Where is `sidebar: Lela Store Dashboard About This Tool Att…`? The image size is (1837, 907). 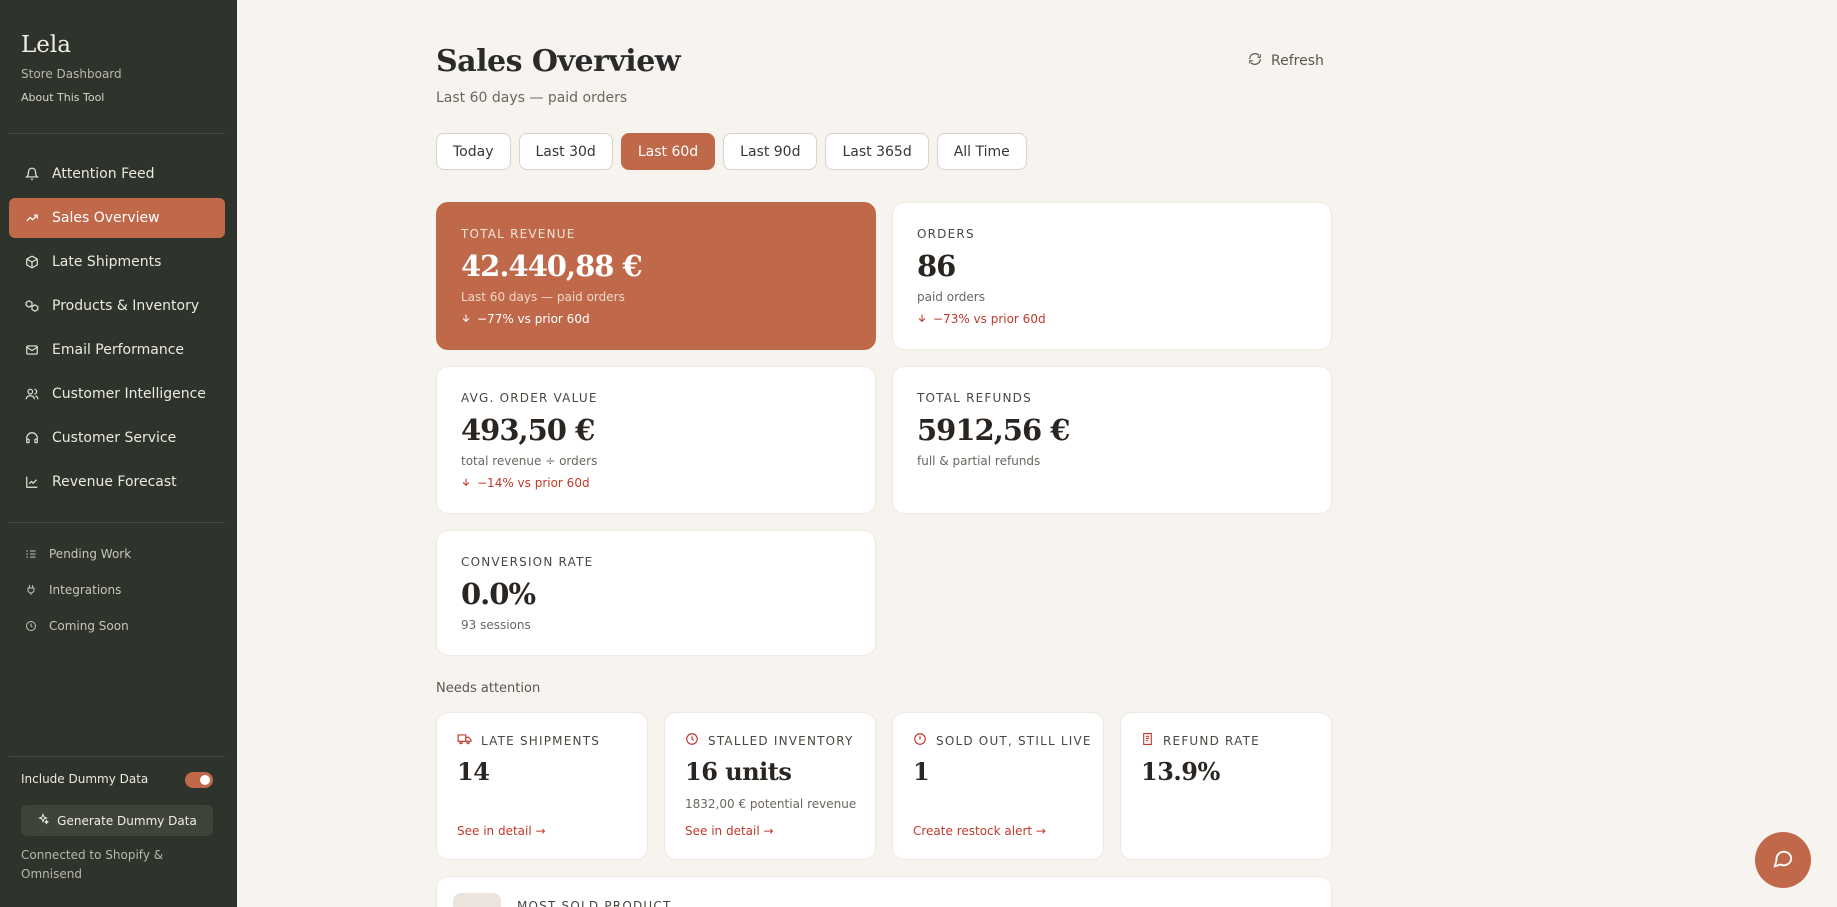 sidebar: Lela Store Dashboard About This Tool Att… is located at coordinates (118, 453).